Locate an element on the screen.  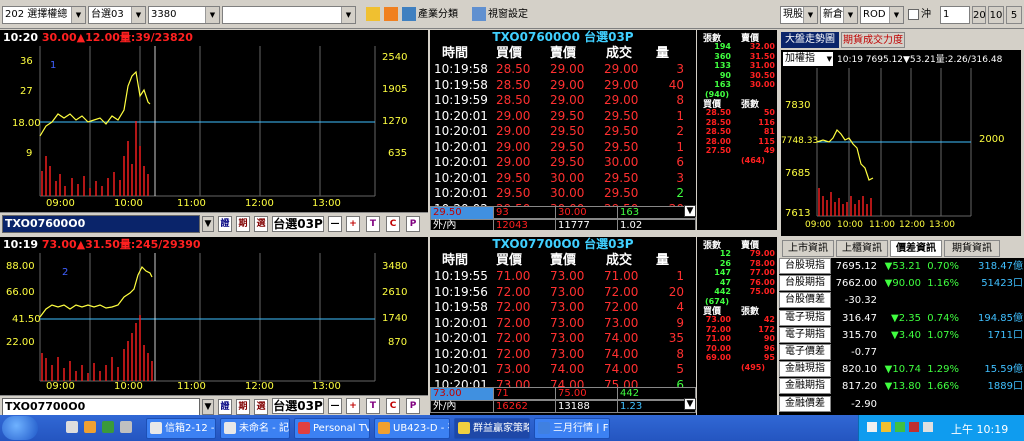
futures-row: 台股期指 7662.00 ▼90.00 1.16% 51423口 is located at coordinates (901, 283).